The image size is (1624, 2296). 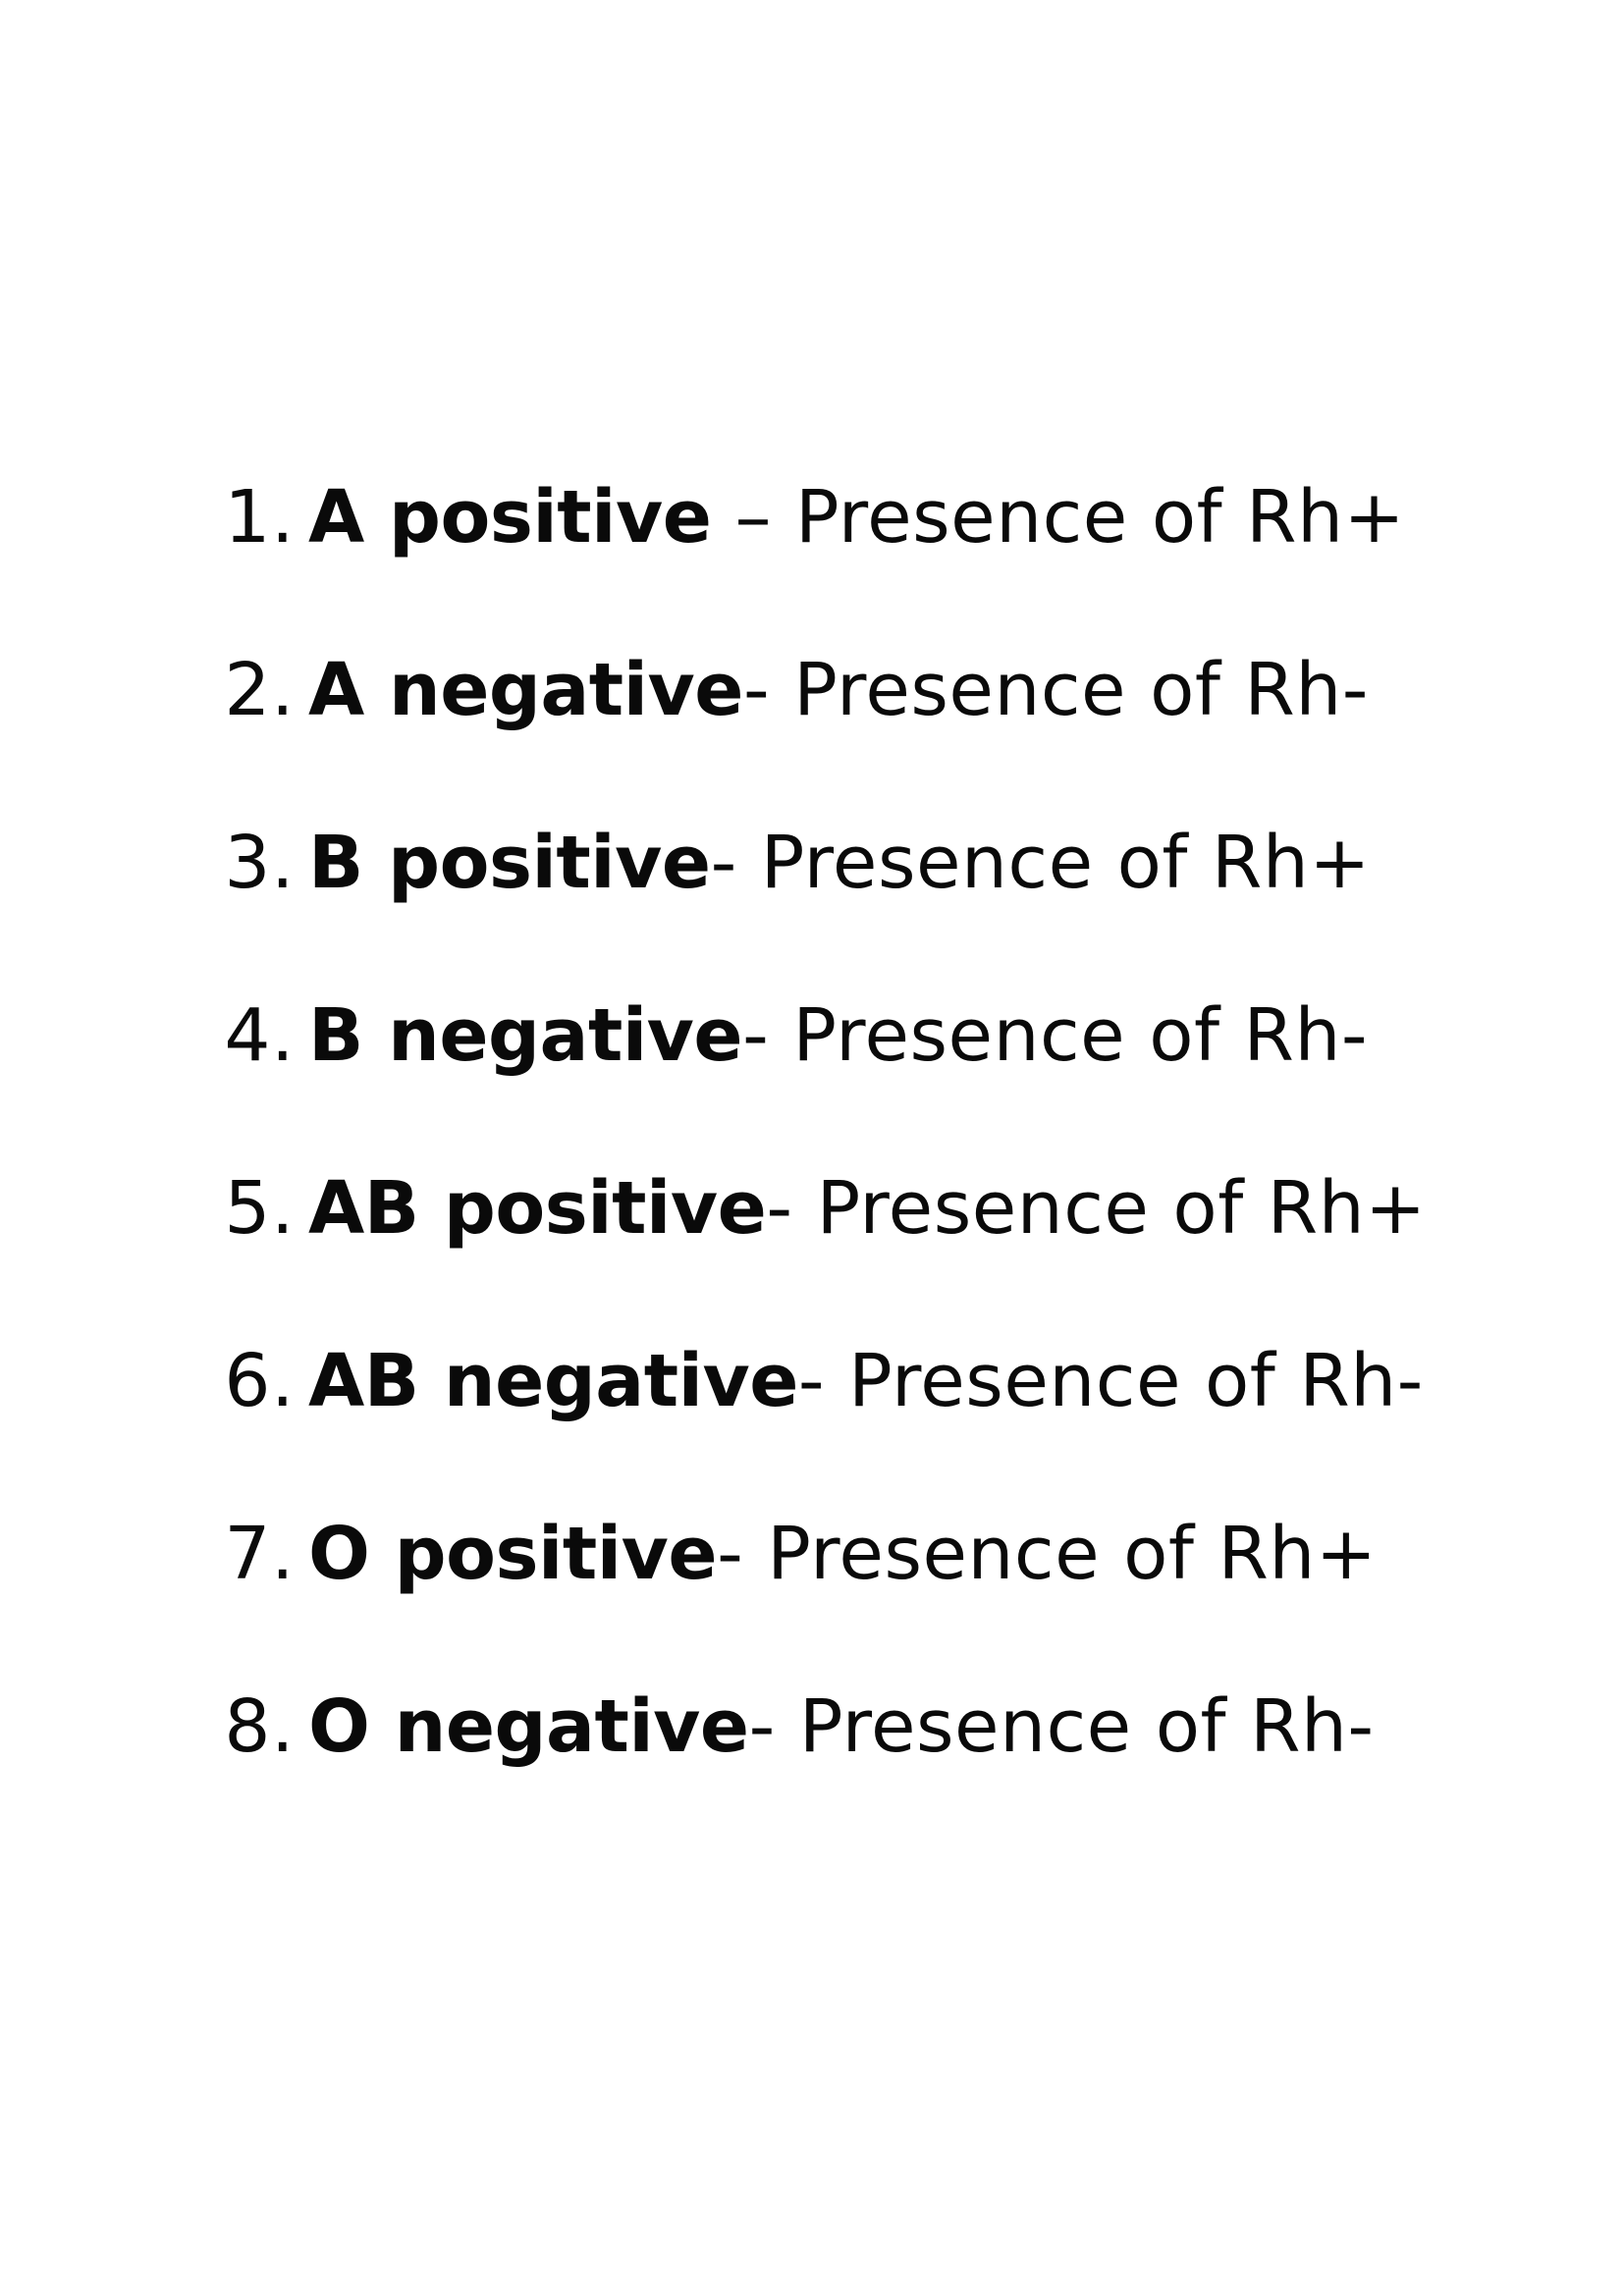 I want to click on item-number: 7., so click(x=259, y=1554).